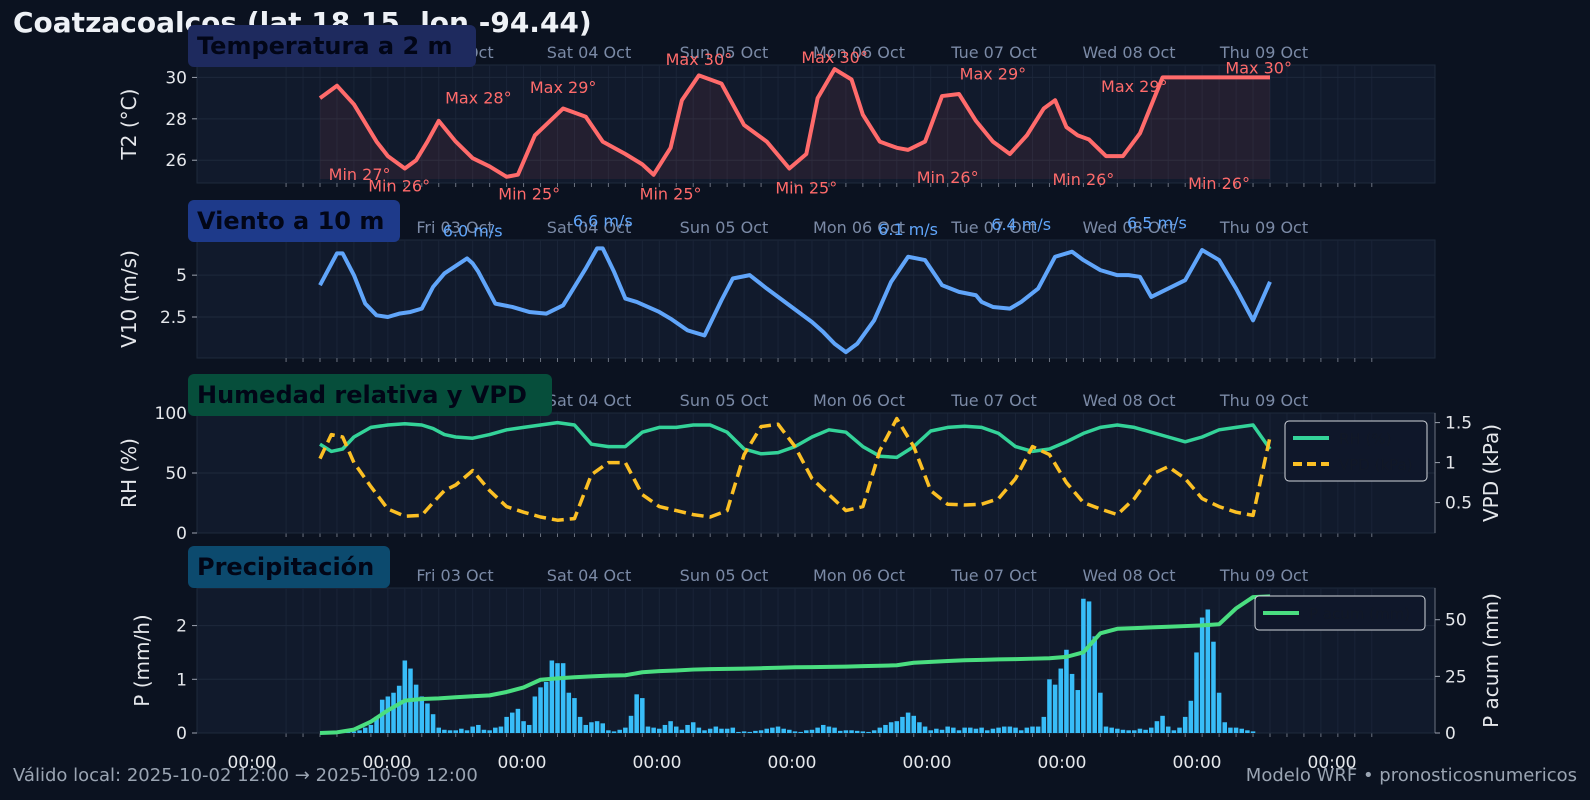 This screenshot has height=800, width=1590. Describe the element at coordinates (993, 400) in the screenshot. I see `date-label: Tue 07 Oct` at that location.